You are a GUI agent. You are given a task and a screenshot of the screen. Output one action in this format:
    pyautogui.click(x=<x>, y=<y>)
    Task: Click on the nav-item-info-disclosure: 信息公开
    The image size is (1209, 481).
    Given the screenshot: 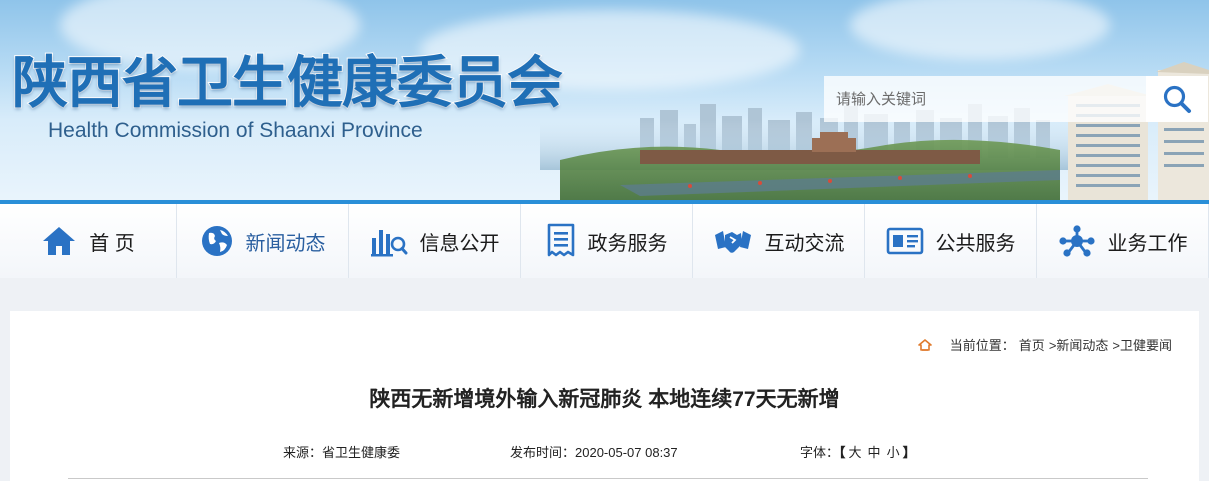 What is the action you would take?
    pyautogui.click(x=435, y=241)
    